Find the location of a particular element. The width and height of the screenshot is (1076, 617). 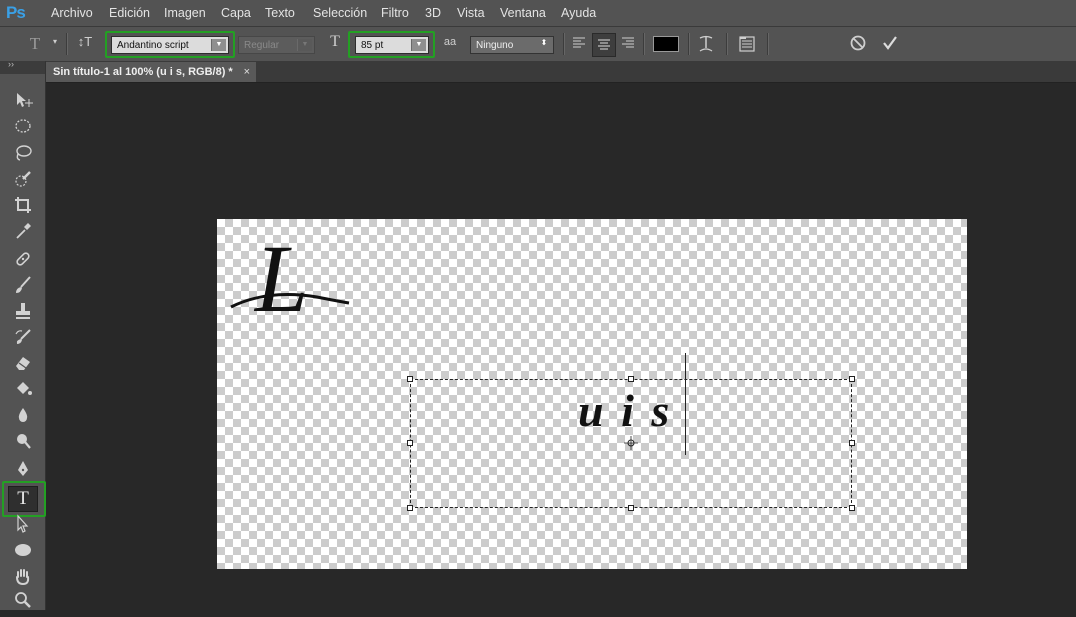

typed-text-layer: u i s is located at coordinates (625, 411).